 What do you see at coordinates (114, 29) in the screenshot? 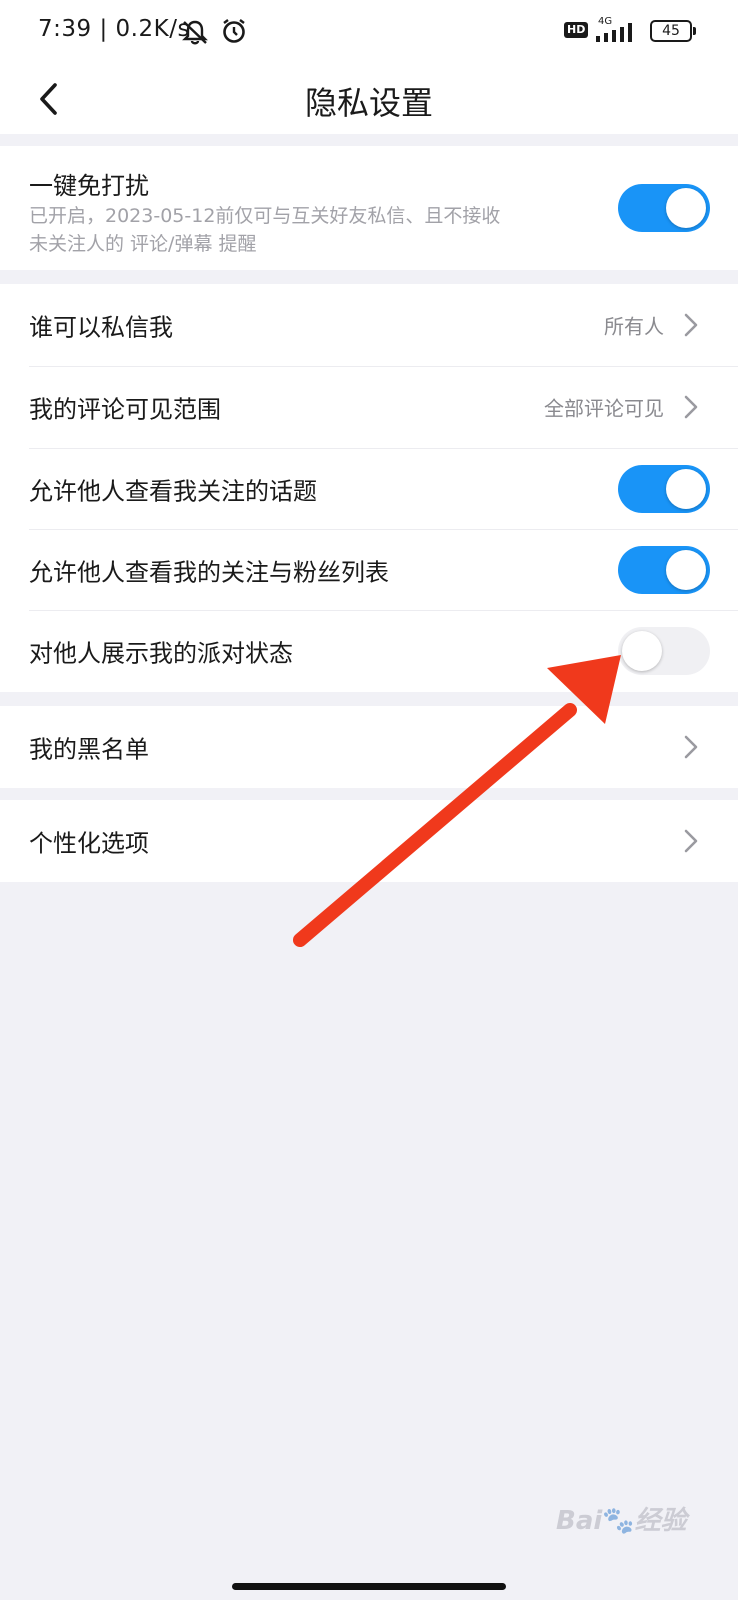
I see `status-time-speed: 7:39 | 0.2K/s` at bounding box center [114, 29].